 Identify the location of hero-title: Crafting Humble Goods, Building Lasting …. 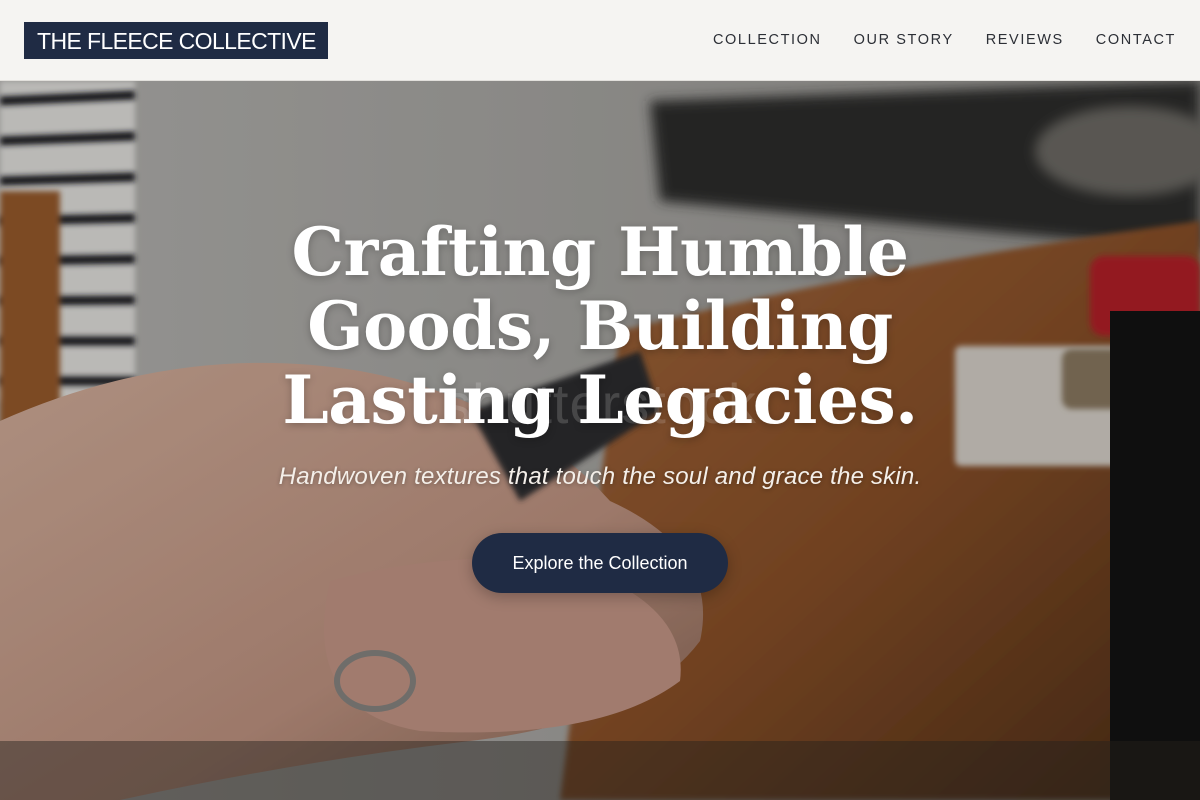
(600, 326).